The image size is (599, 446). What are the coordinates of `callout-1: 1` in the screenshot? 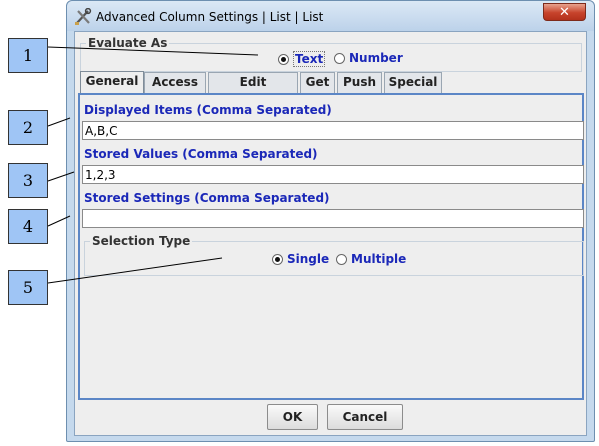 It's located at (28, 55).